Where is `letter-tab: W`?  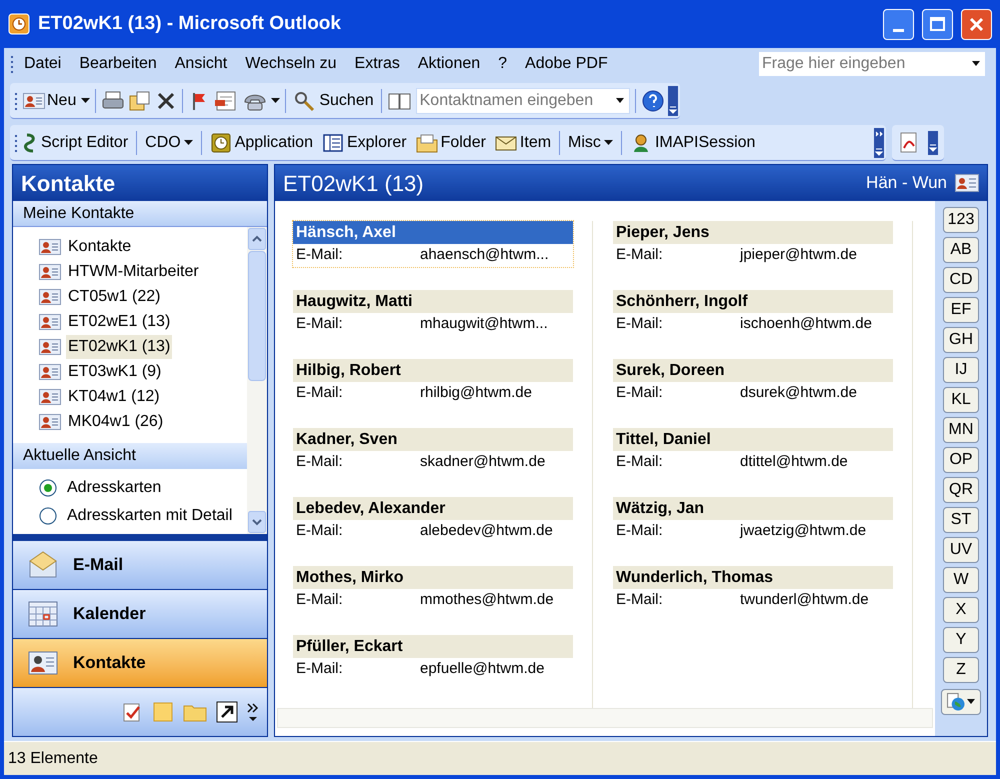 letter-tab: W is located at coordinates (961, 580).